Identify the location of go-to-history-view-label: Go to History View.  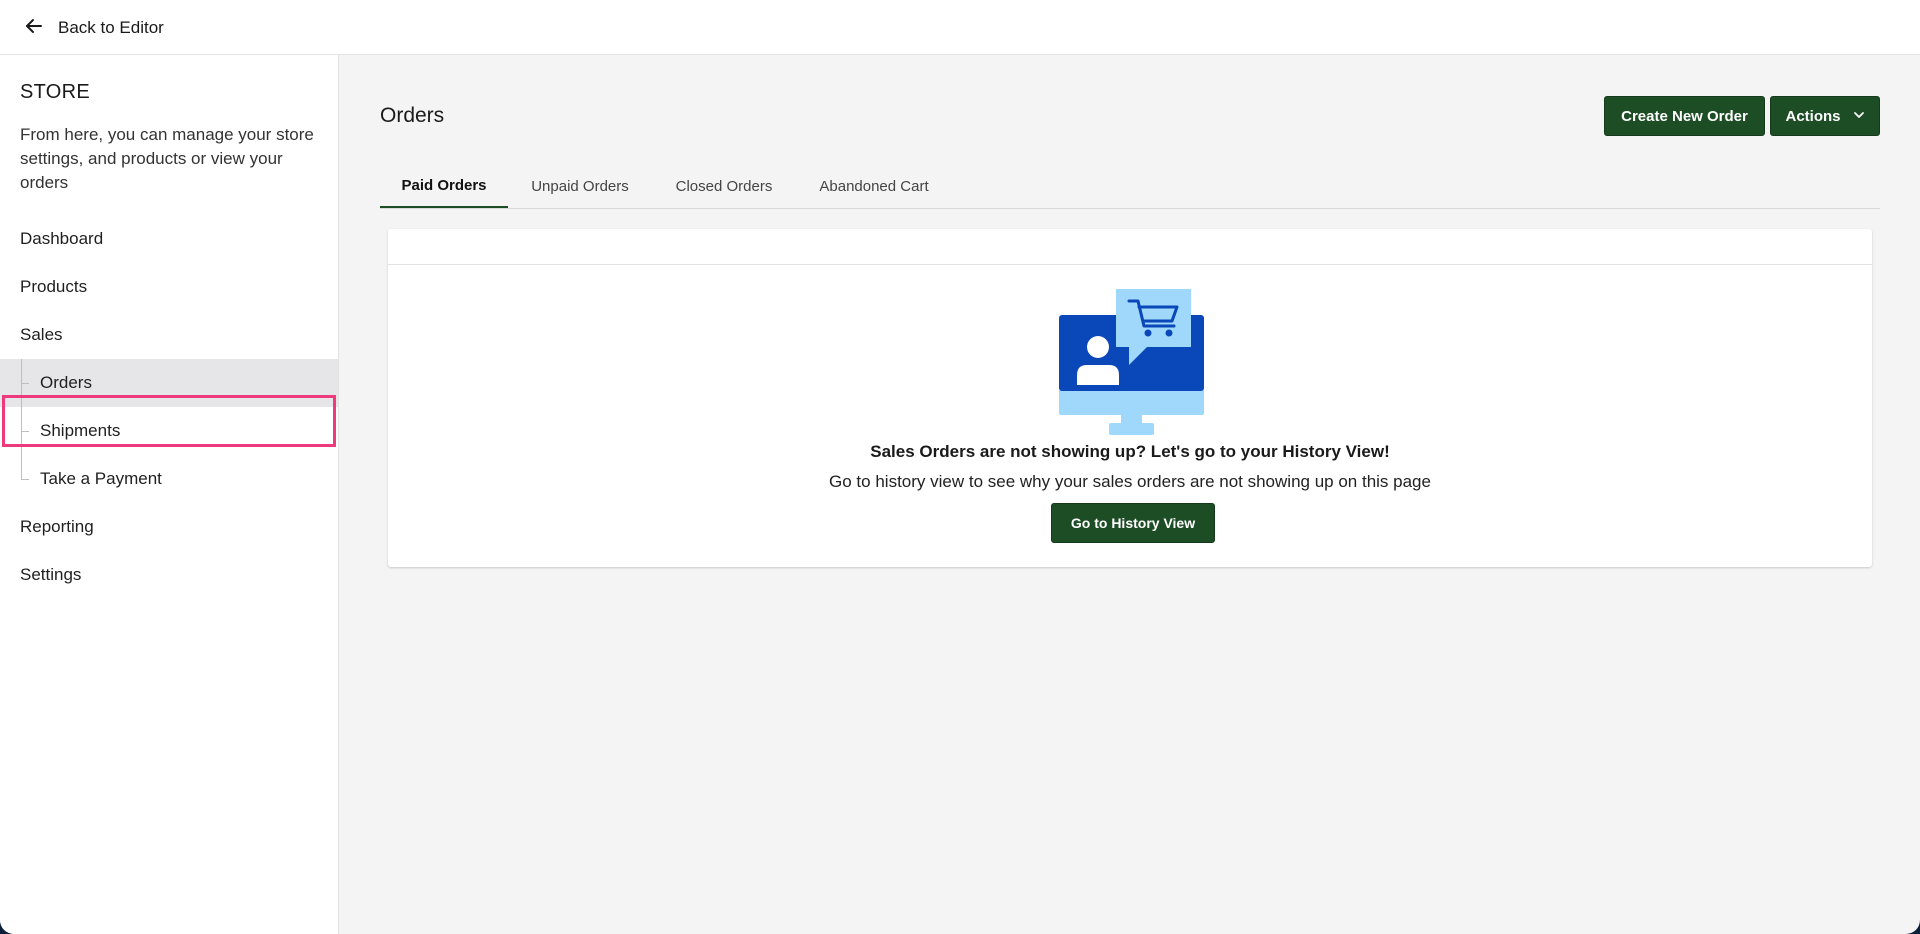
(1133, 523).